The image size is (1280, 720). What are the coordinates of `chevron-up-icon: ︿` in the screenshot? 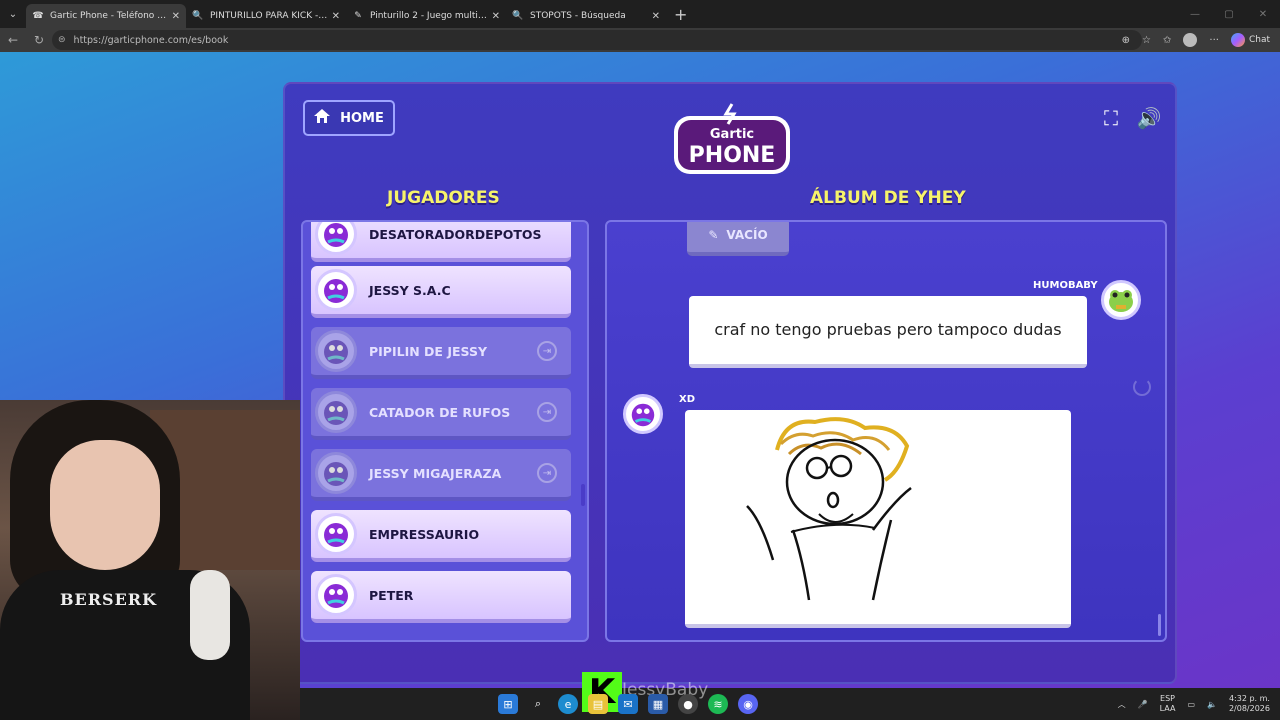 It's located at (1122, 704).